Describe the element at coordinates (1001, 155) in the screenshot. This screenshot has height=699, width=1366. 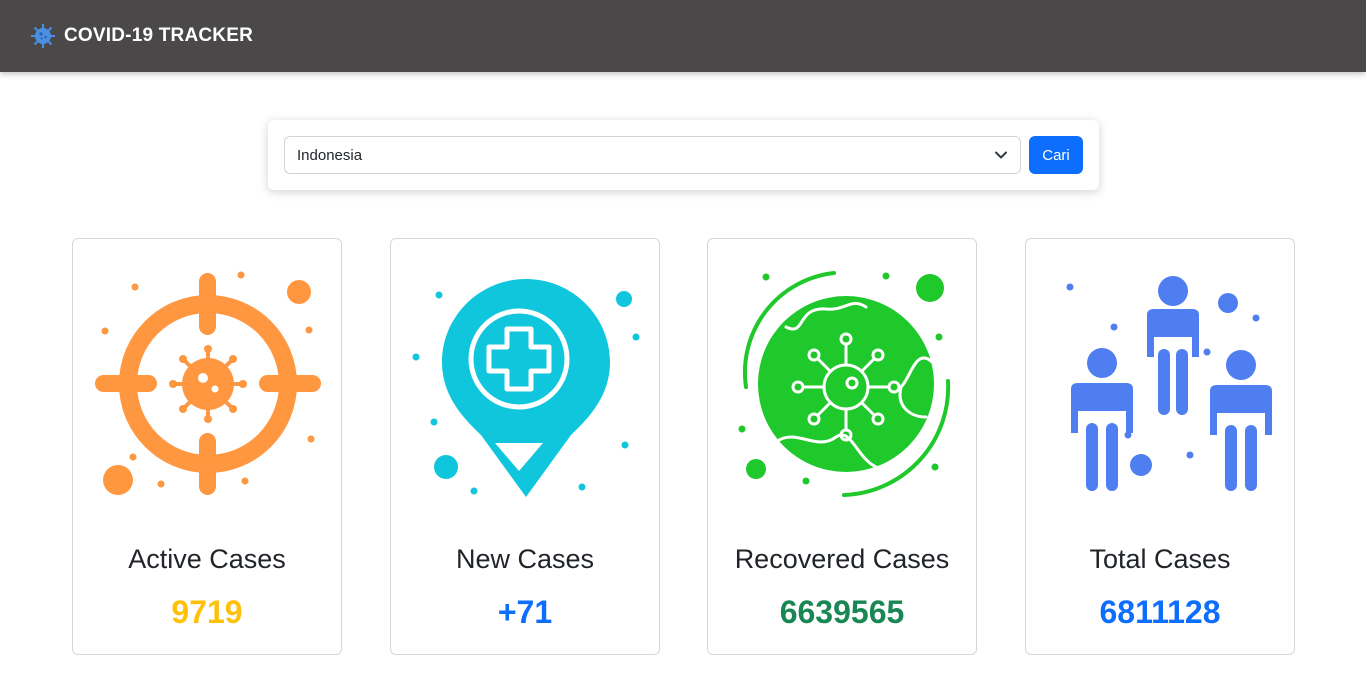
I see `chevron-down-icon` at that location.